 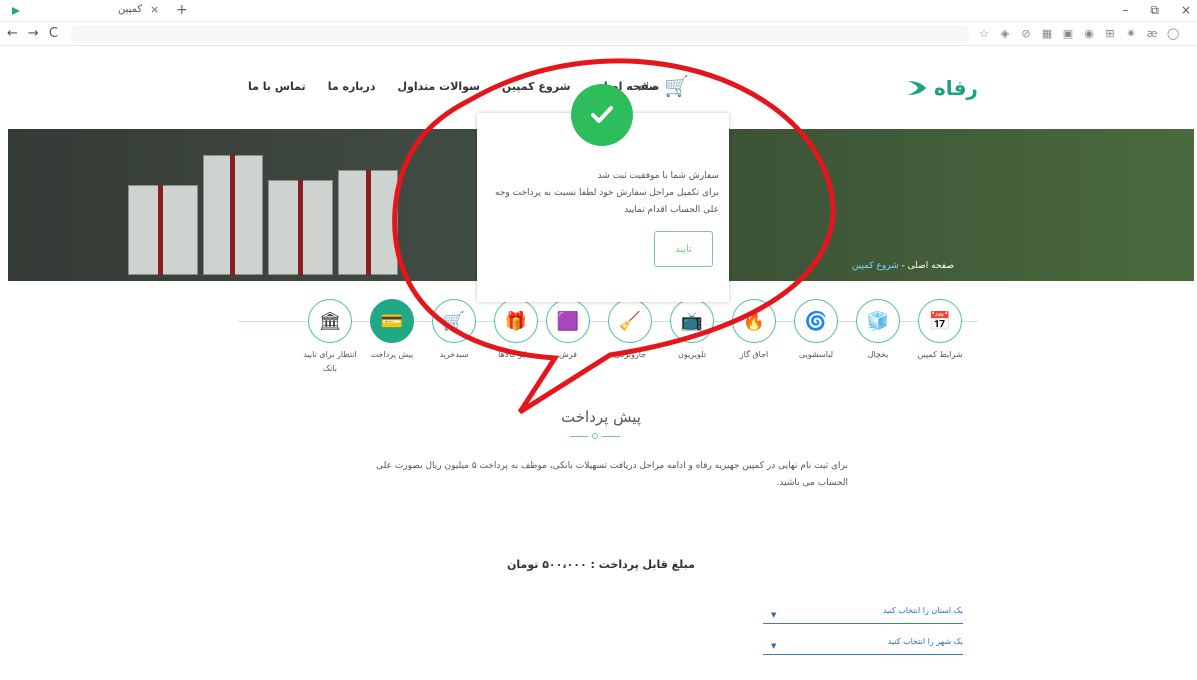 I want to click on browser-tab-bar: کمپین × + – ⧉ ×, so click(x=598, y=11).